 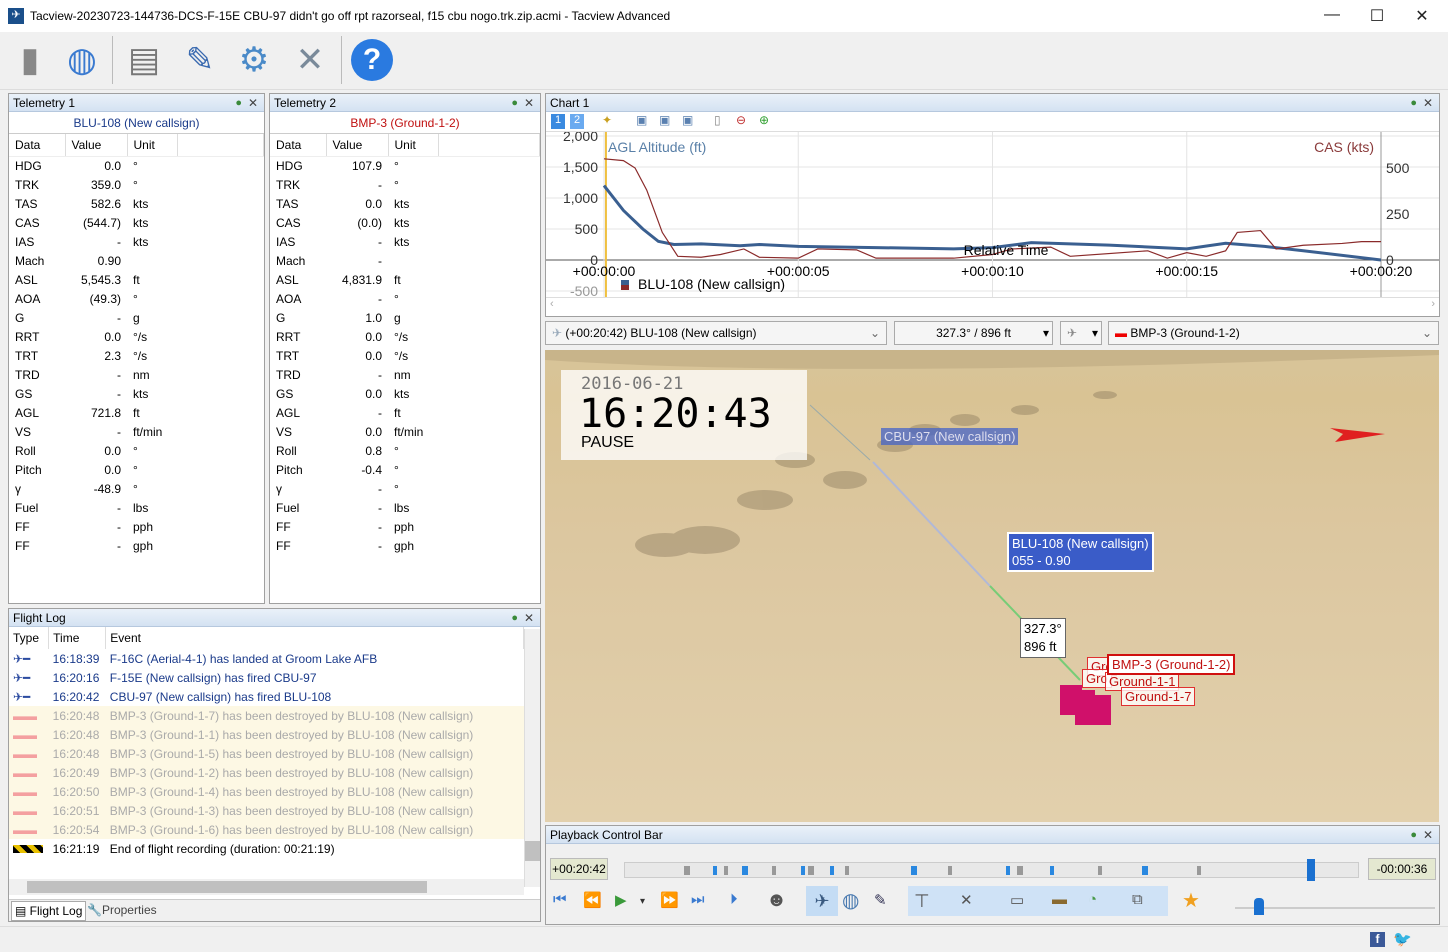 What do you see at coordinates (136, 123) in the screenshot?
I see `telemetry-object-name: BLU-108 (New callsign)` at bounding box center [136, 123].